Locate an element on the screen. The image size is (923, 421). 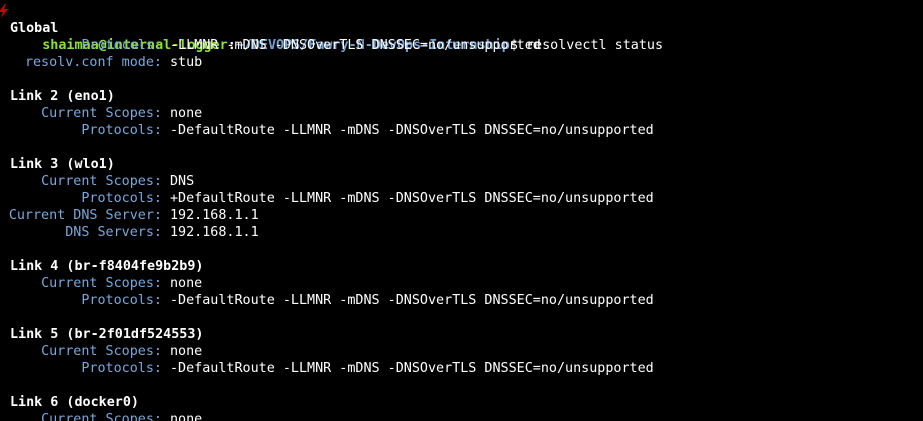
link5-scopes-row: Current Scopes: none is located at coordinates (461, 351).